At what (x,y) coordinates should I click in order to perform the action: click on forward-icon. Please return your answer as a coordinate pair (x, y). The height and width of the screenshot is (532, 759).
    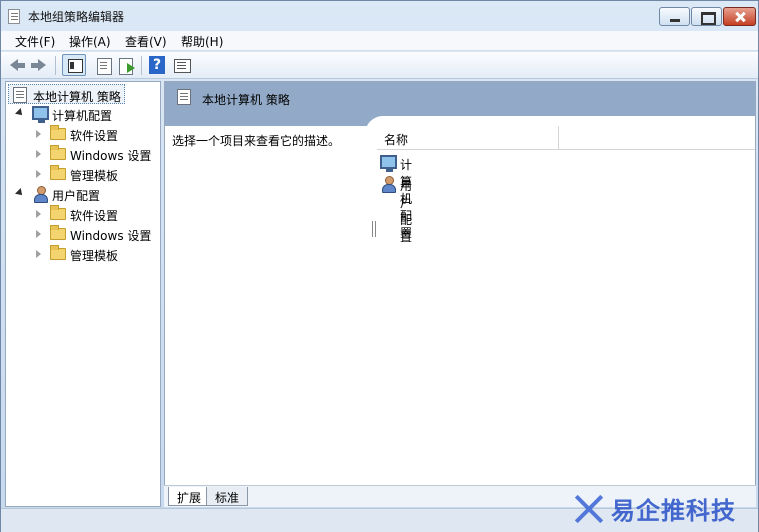
    Looking at the image, I should click on (39, 65).